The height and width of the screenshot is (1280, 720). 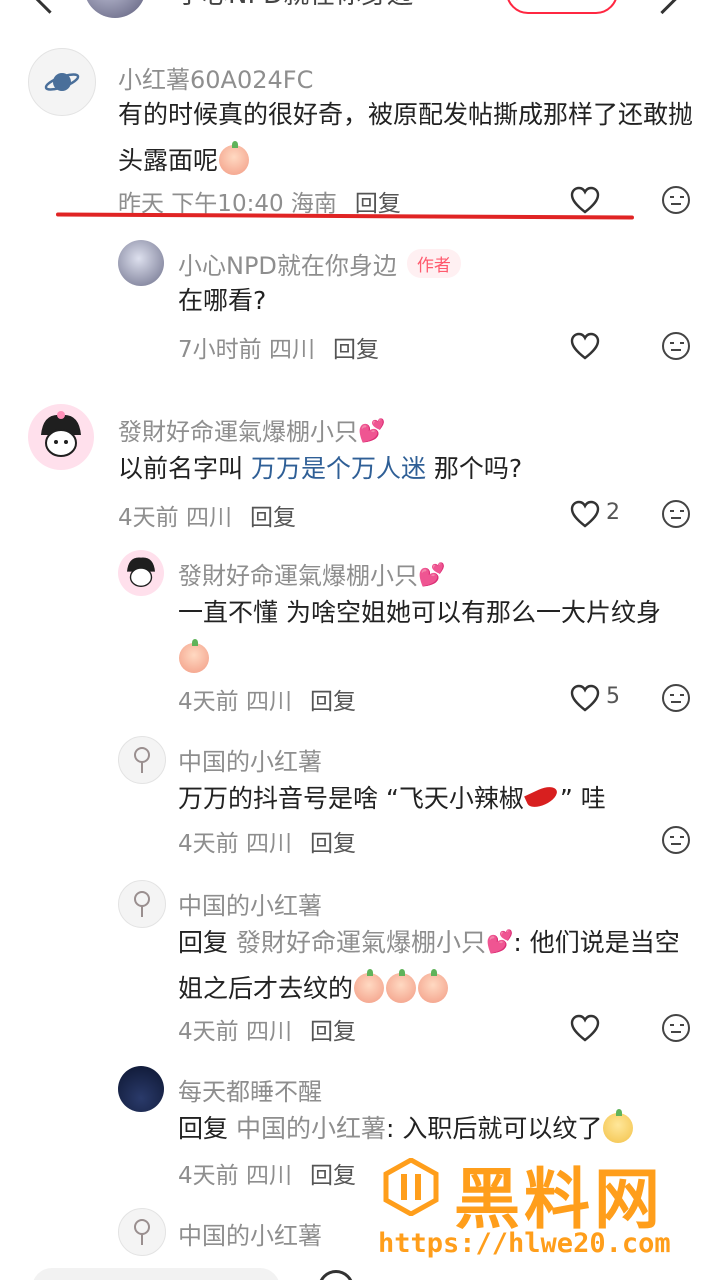 What do you see at coordinates (613, 512) in the screenshot?
I see `like-count: 2` at bounding box center [613, 512].